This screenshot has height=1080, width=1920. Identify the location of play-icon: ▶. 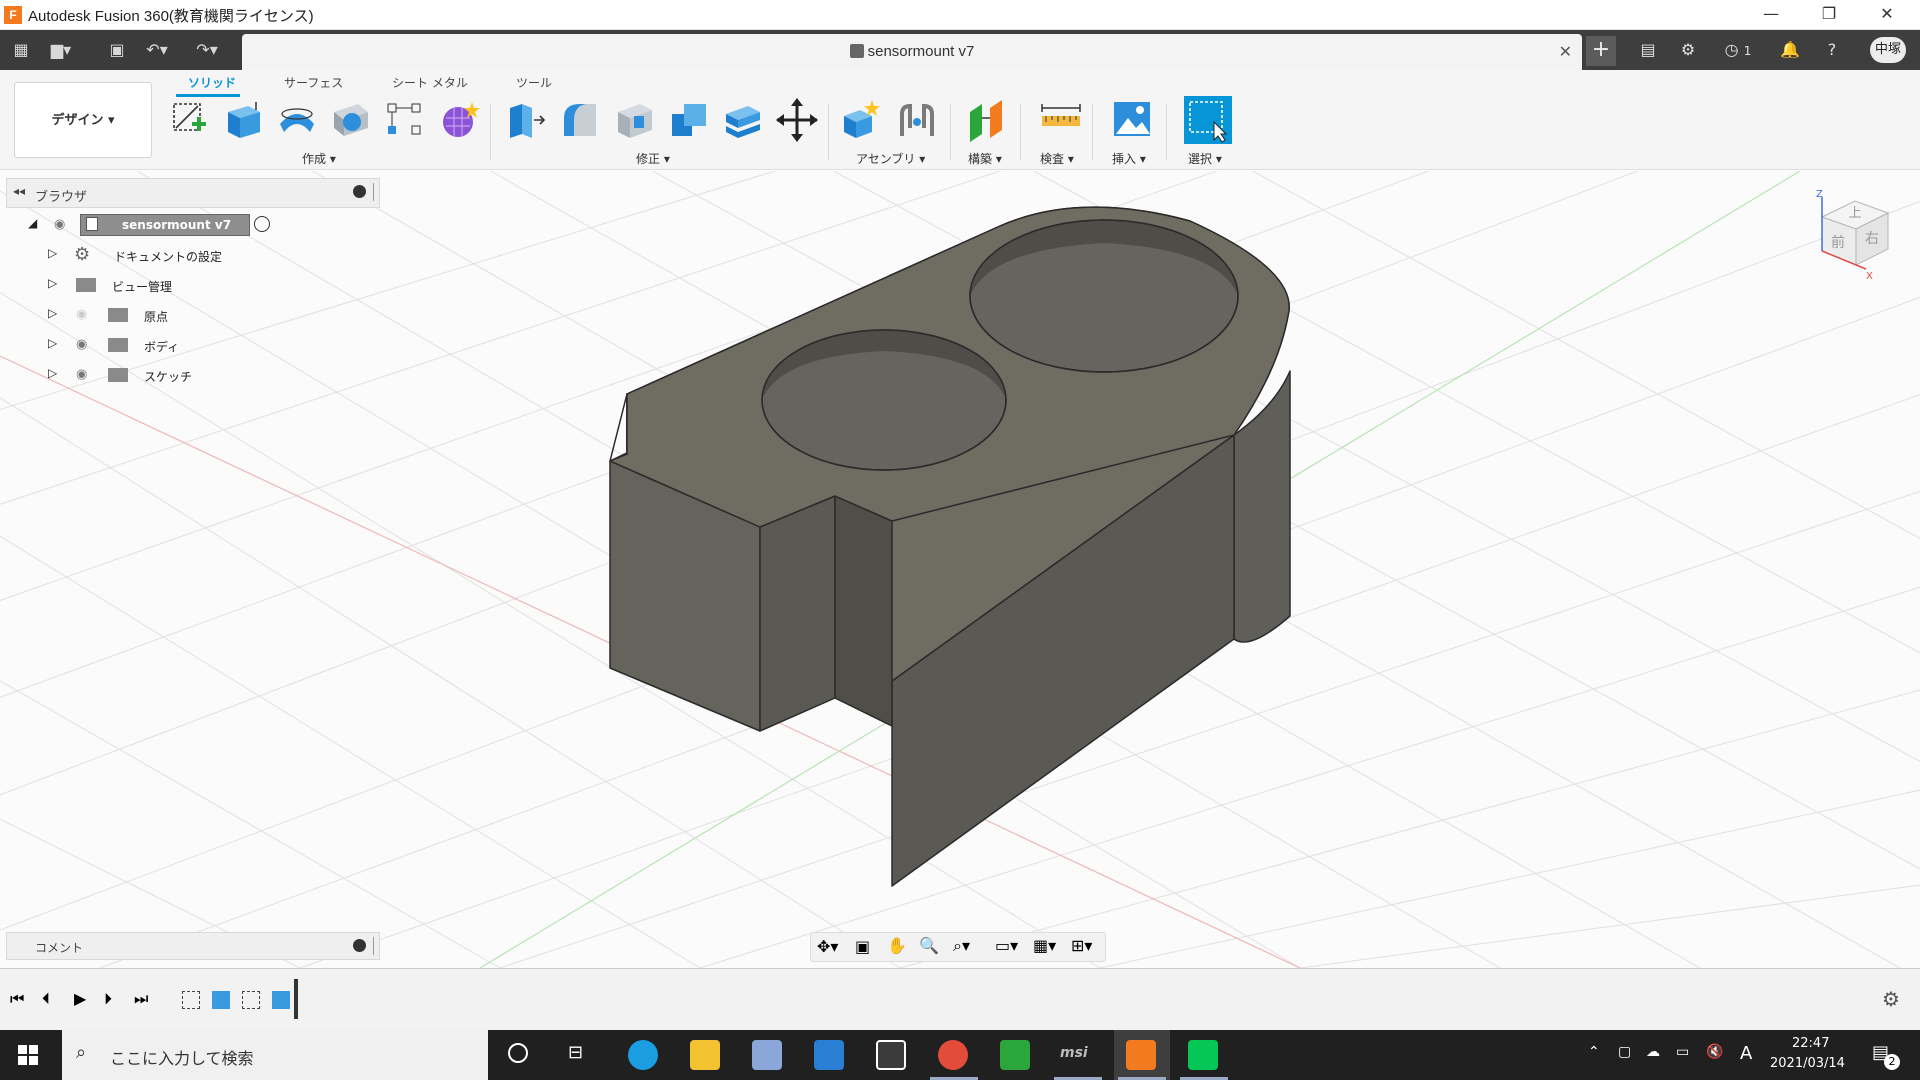
(80, 998).